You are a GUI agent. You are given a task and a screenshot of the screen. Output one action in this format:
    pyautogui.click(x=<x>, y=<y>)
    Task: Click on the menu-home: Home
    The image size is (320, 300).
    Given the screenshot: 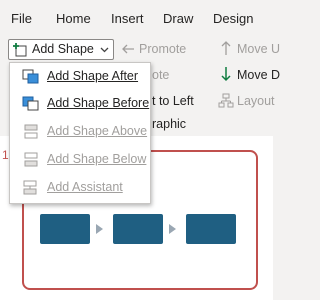 What is the action you would take?
    pyautogui.click(x=73, y=18)
    